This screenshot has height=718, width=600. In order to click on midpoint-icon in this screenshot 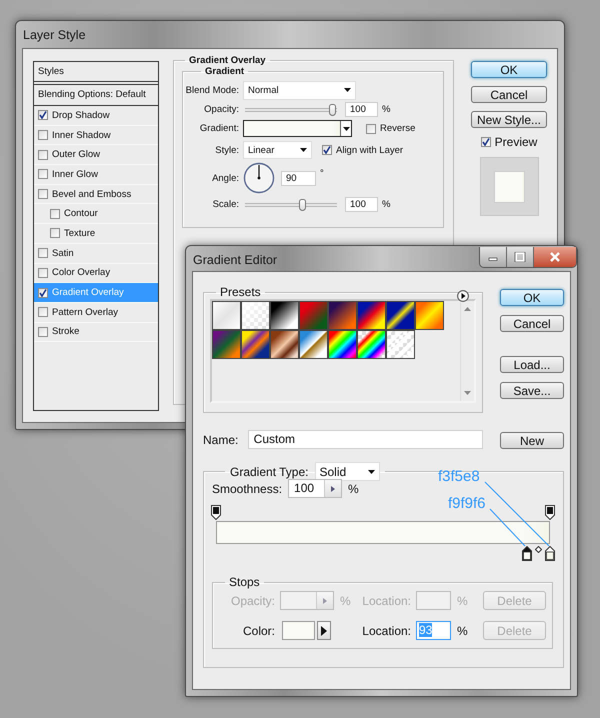, I will do `click(538, 549)`.